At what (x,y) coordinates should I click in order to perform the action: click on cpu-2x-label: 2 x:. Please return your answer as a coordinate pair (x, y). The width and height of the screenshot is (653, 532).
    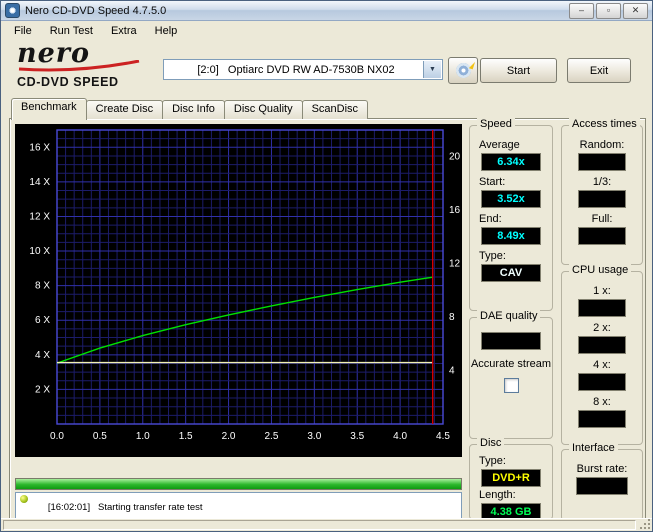
    Looking at the image, I should click on (602, 328).